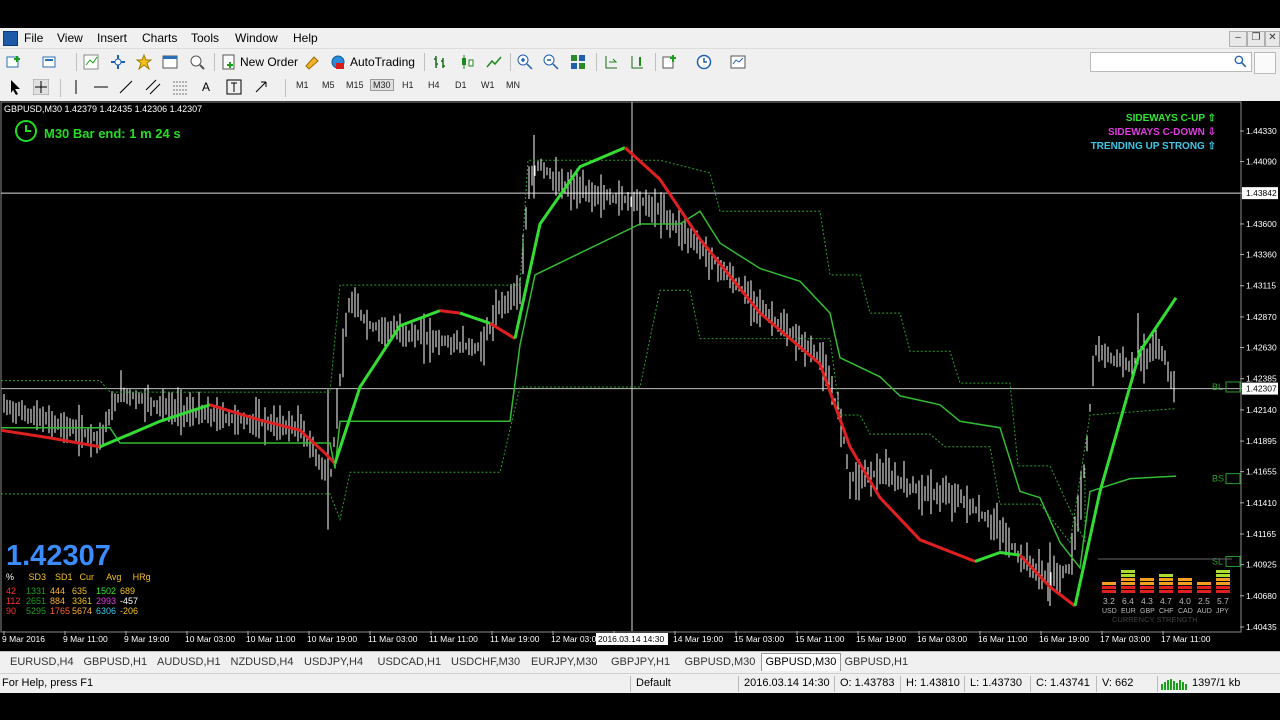 This screenshot has width=1280, height=720. What do you see at coordinates (461, 85) in the screenshot?
I see `timeframe-d1: D1` at bounding box center [461, 85].